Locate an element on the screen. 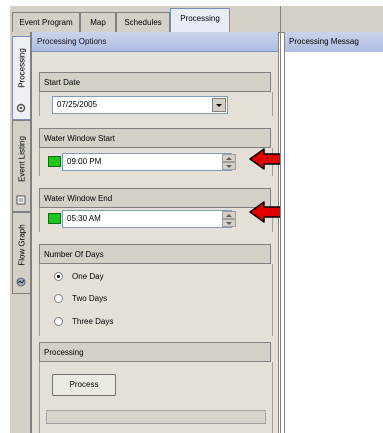 The width and height of the screenshot is (383, 433). main-tab-bar: Event Program Map Schedules Processing is located at coordinates (145, 19).